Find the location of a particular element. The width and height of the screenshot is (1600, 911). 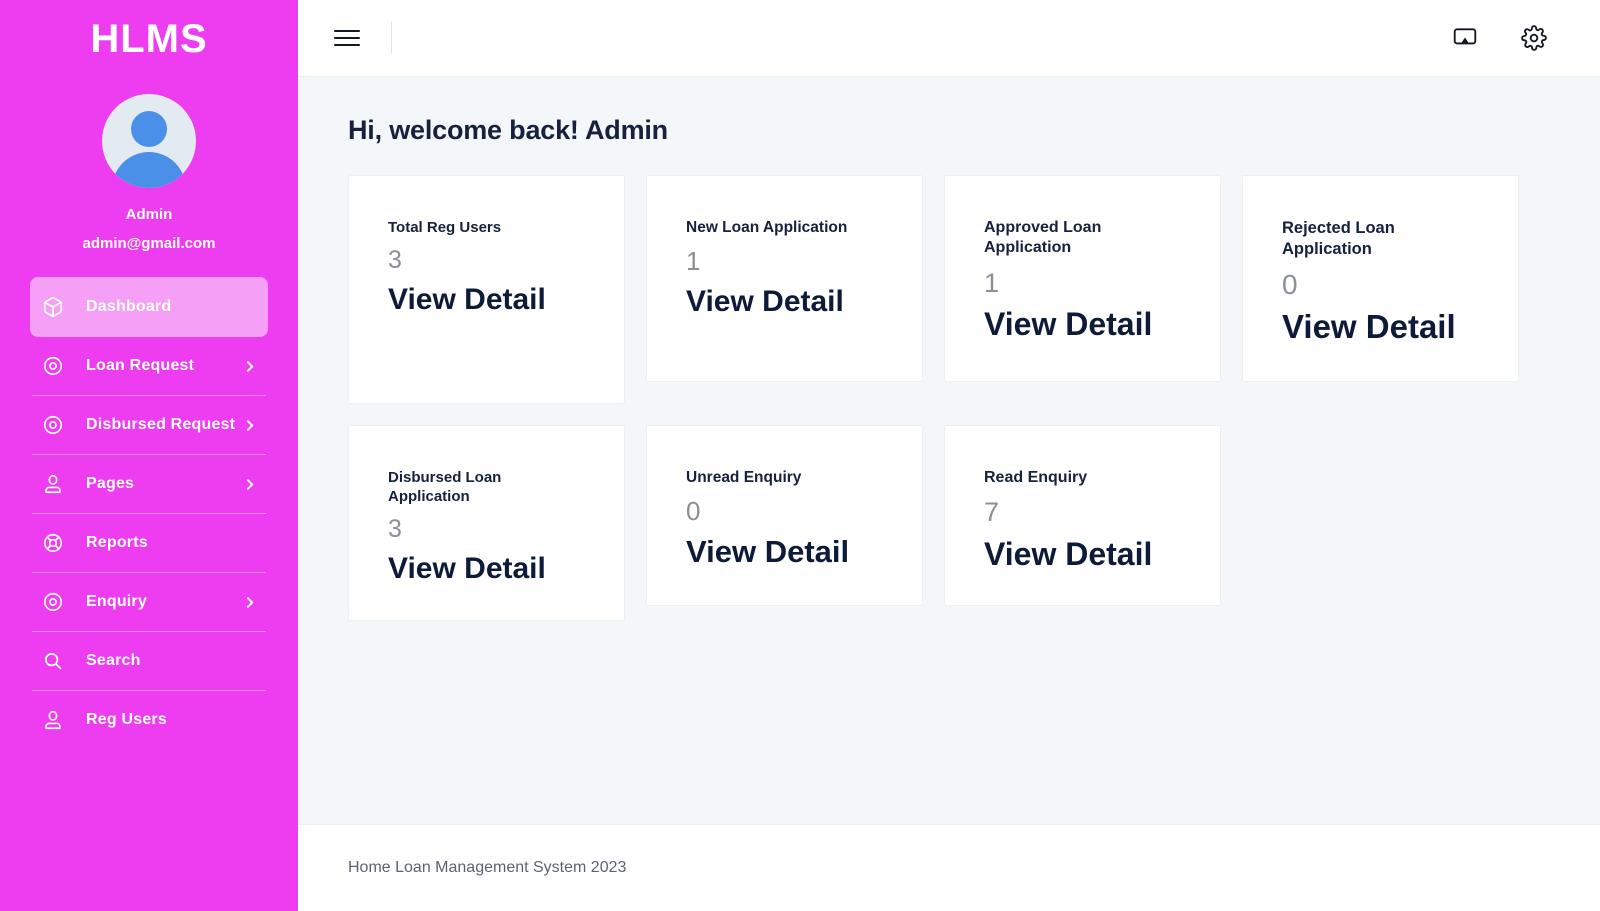

stat-card-unread-enquiry: Unread Enquiry 0 View Detail is located at coordinates (784, 515).